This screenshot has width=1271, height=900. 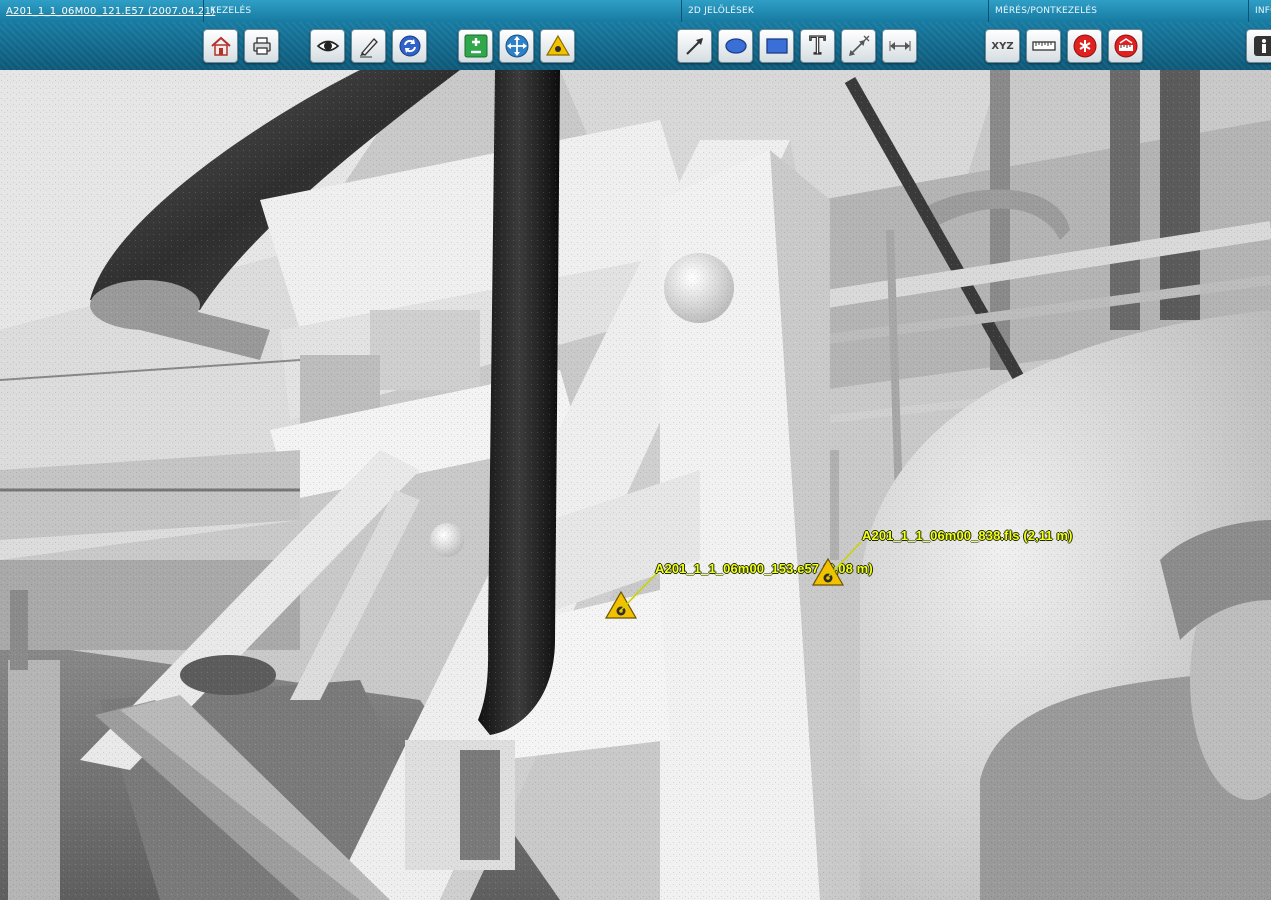 What do you see at coordinates (1259, 11) in the screenshot?
I see `section-info: INFO` at bounding box center [1259, 11].